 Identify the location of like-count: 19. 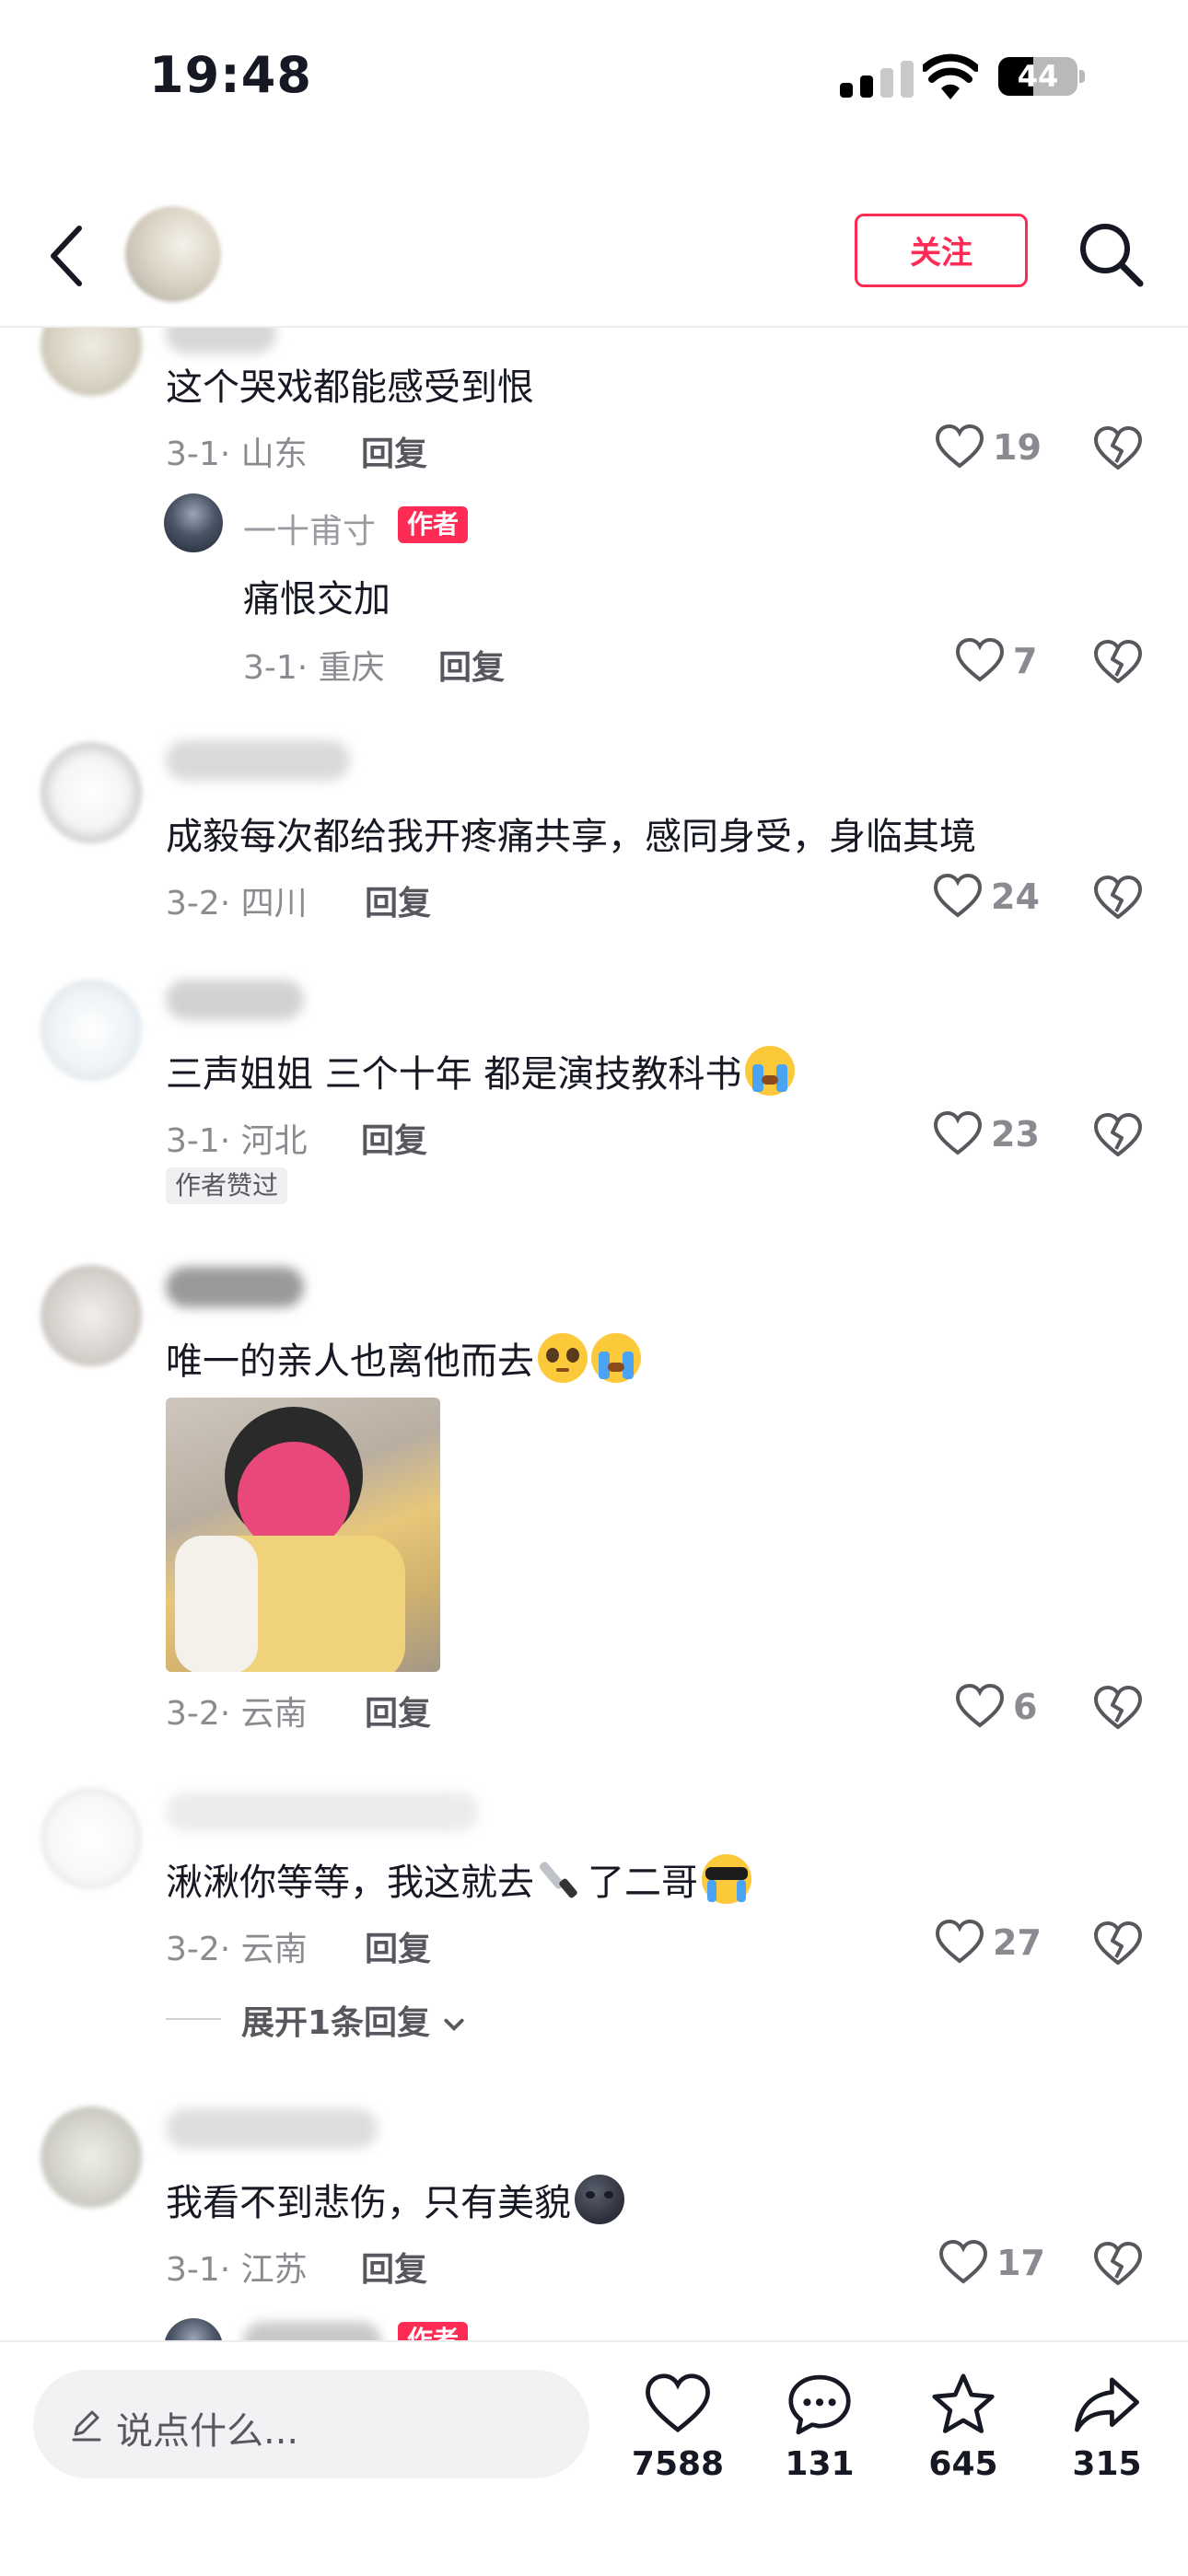
(1017, 447).